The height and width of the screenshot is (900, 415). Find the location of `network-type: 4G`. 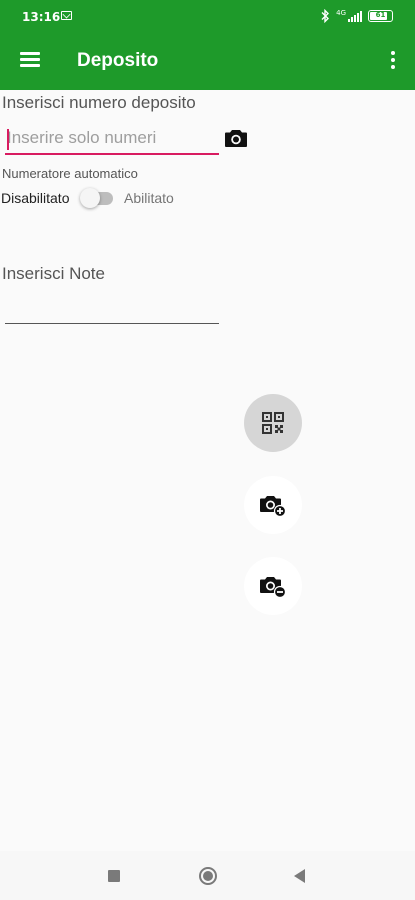

network-type: 4G is located at coordinates (341, 13).